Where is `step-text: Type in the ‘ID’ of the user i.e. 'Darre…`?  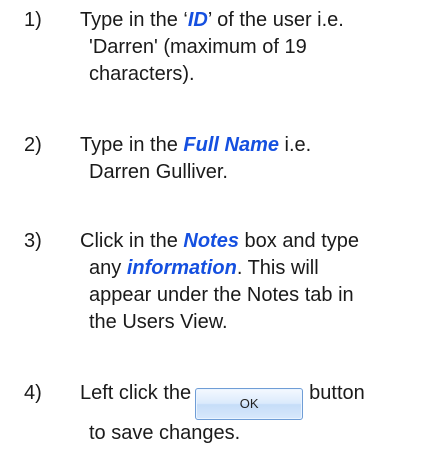
step-text: Type in the ‘ID’ of the user i.e. 'Darre… is located at coordinates (255, 47).